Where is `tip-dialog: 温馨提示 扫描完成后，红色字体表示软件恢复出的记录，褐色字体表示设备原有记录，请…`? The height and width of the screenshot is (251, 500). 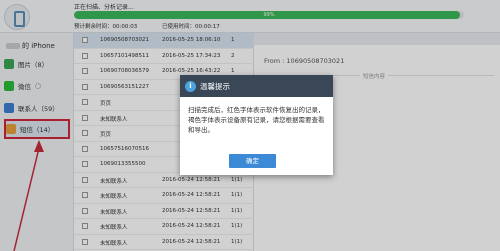 tip-dialog: 温馨提示 扫描完成后，红色字体表示软件恢复出的记录，褐色字体表示设备原有记录，请… is located at coordinates (256, 125).